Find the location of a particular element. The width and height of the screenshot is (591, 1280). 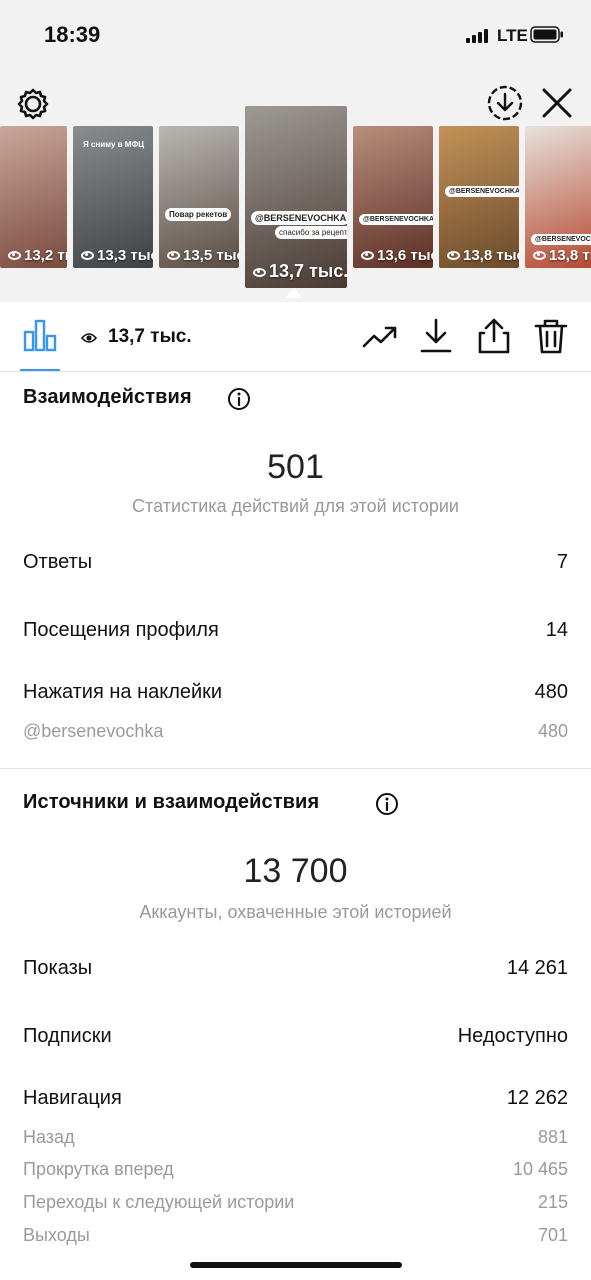

navigation-label: Назад is located at coordinates (49, 1137).